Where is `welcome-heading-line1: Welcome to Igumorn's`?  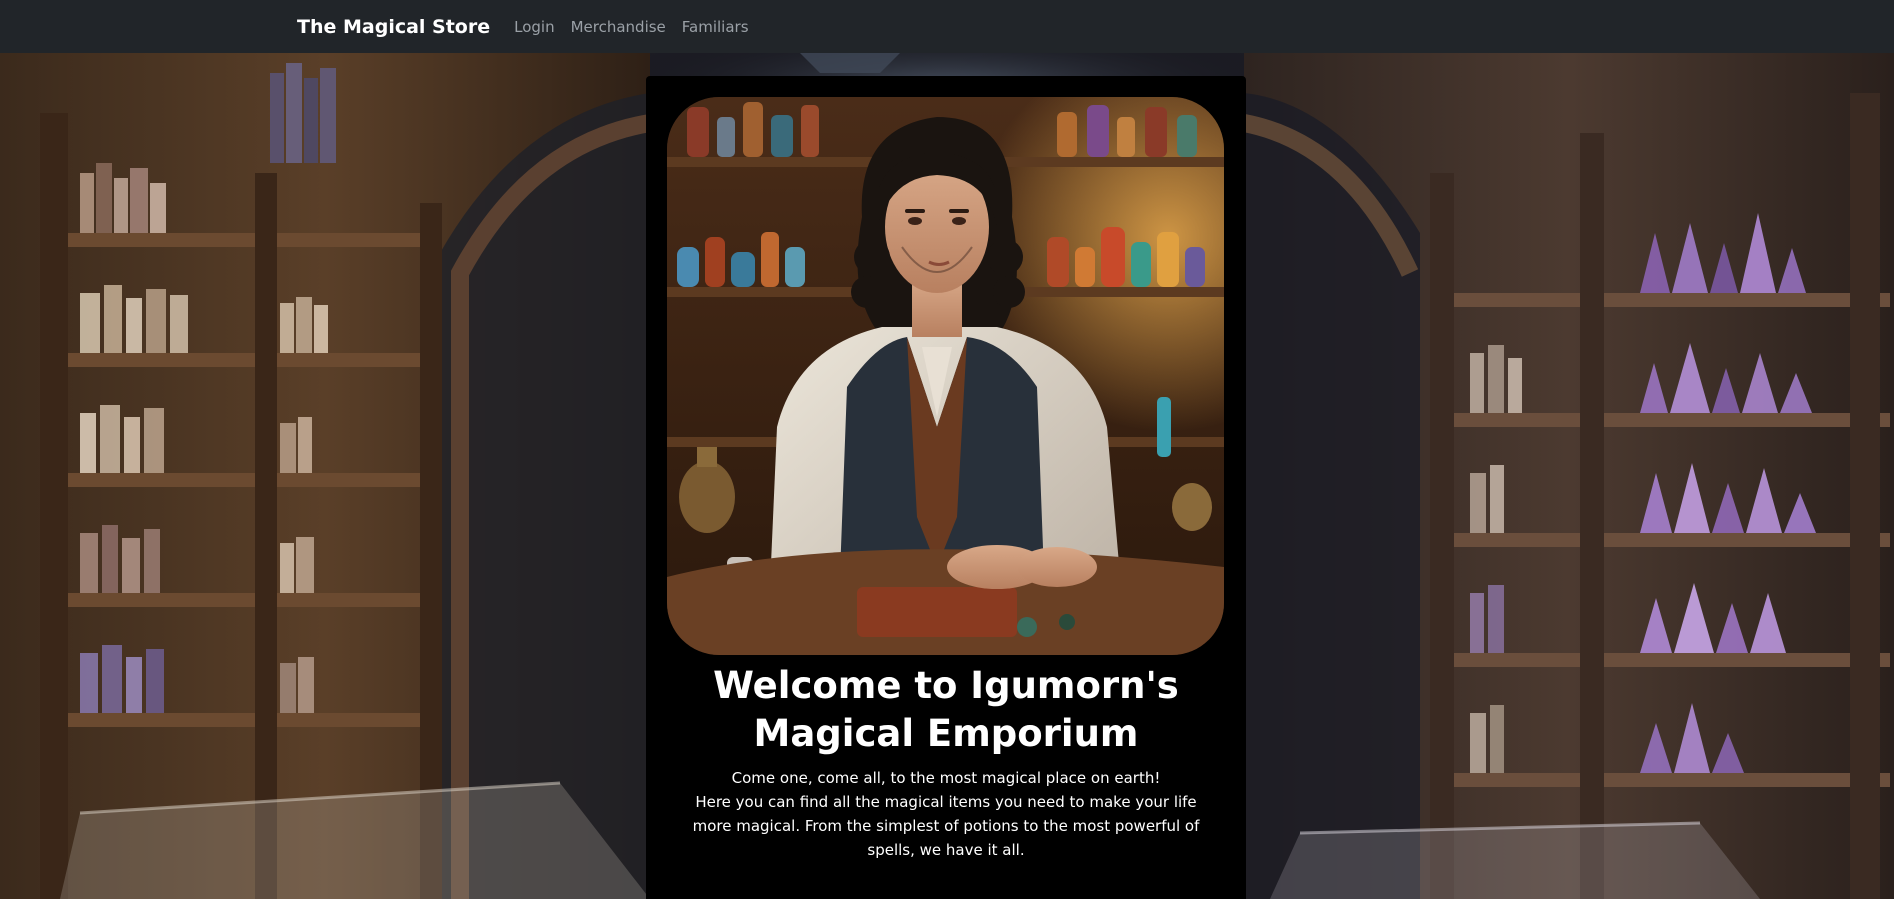
welcome-heading-line1: Welcome to Igumorn's is located at coordinates (946, 685).